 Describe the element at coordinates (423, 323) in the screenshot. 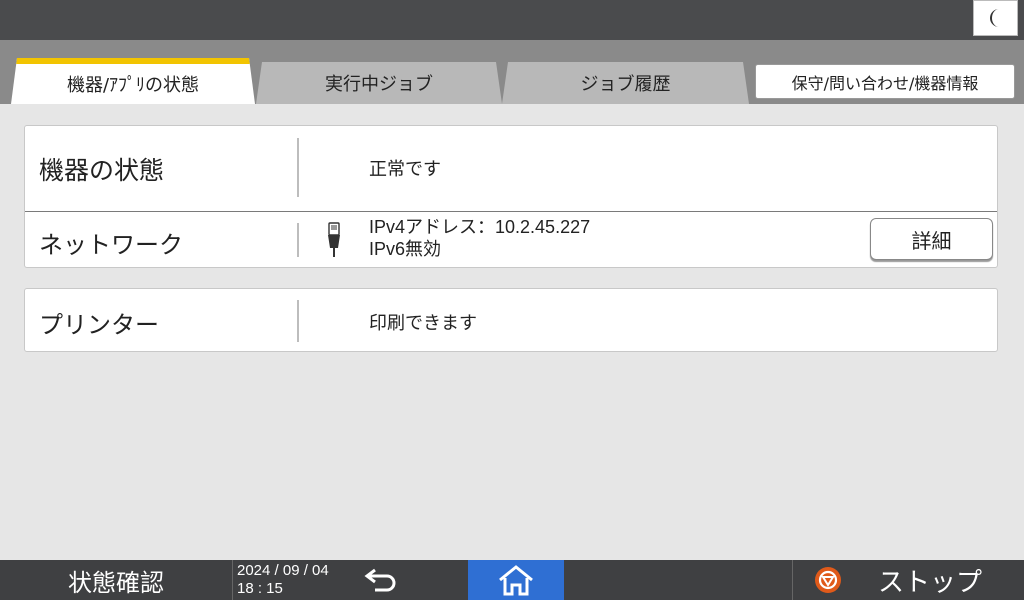

I see `printer-status-value: 印刷できます` at that location.